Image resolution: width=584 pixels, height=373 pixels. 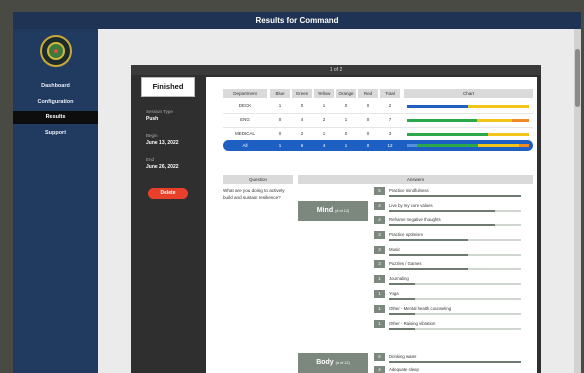 I want to click on answer-label: Practice optimism, so click(x=406, y=234).